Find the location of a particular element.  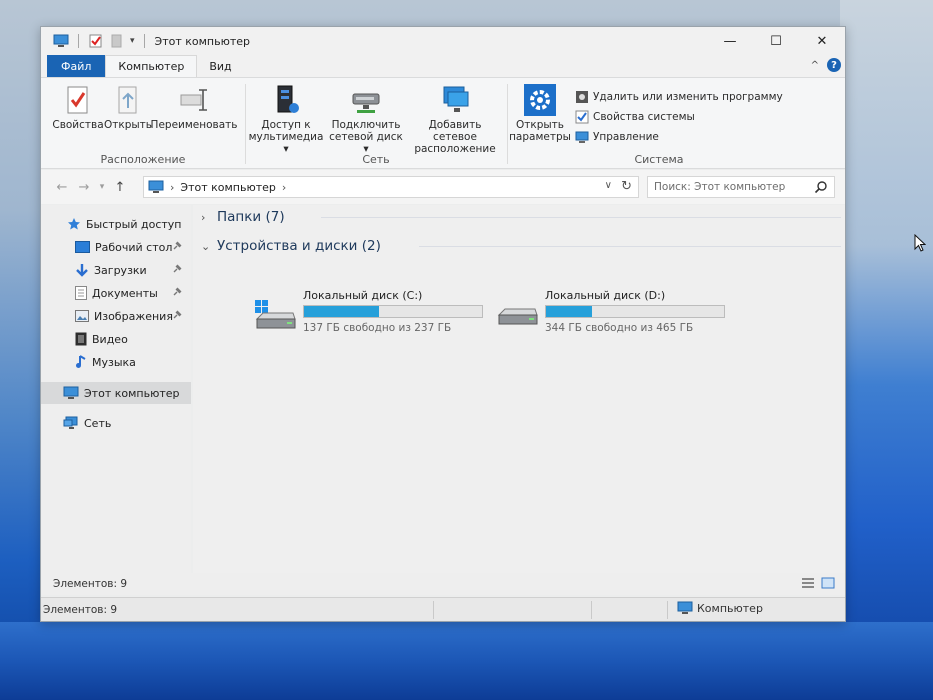

rename-button: Переименовать is located at coordinates (194, 107).